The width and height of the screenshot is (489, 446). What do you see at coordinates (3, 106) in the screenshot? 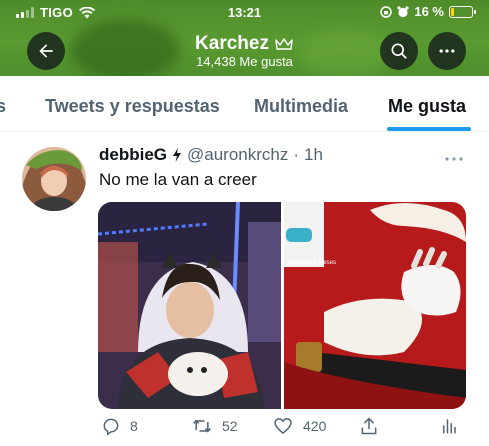
I see `tab-tweets: s` at bounding box center [3, 106].